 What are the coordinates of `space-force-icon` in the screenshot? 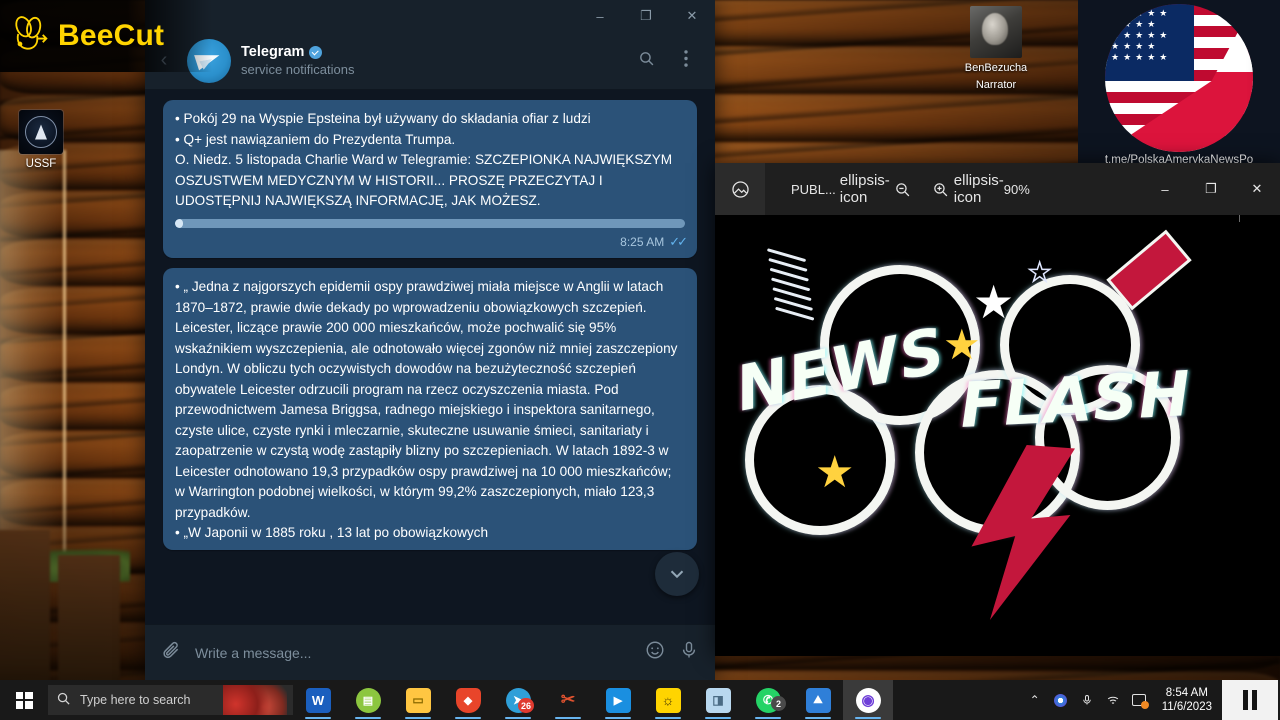 It's located at (41, 132).